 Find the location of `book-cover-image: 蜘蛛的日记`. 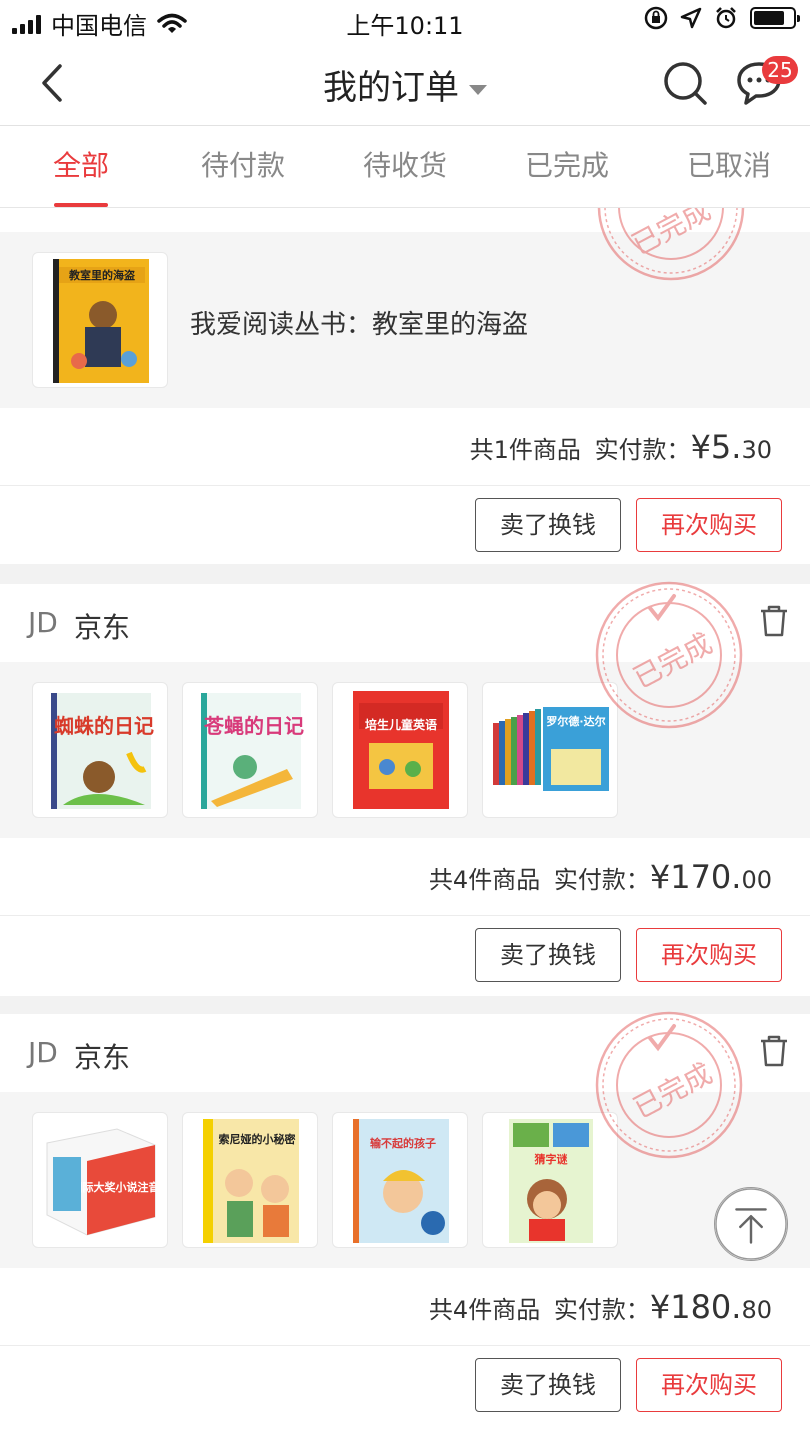

book-cover-image: 蜘蛛的日记 is located at coordinates (102, 751).